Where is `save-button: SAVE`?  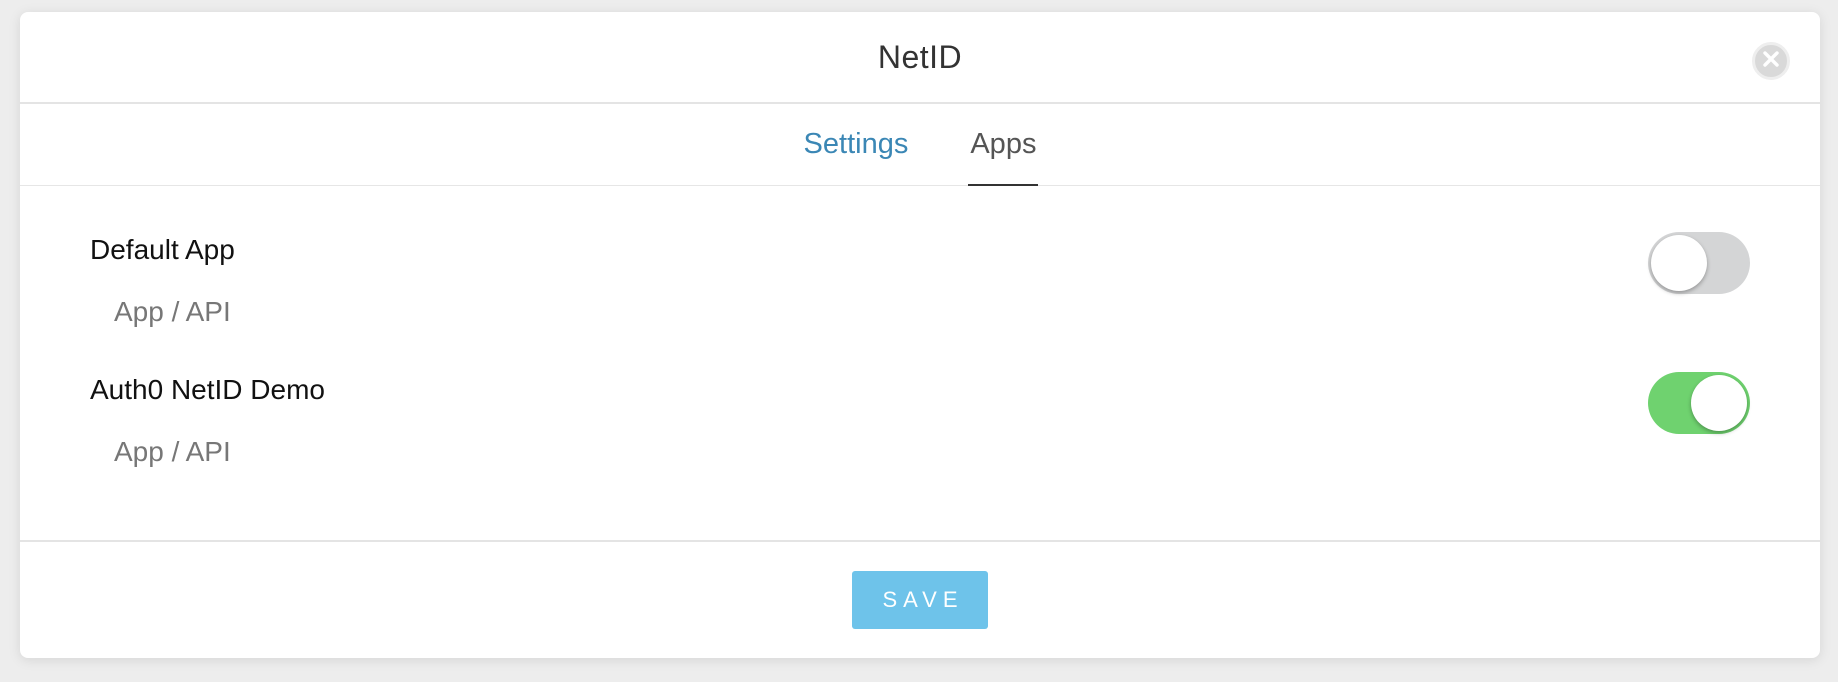 save-button: SAVE is located at coordinates (920, 600).